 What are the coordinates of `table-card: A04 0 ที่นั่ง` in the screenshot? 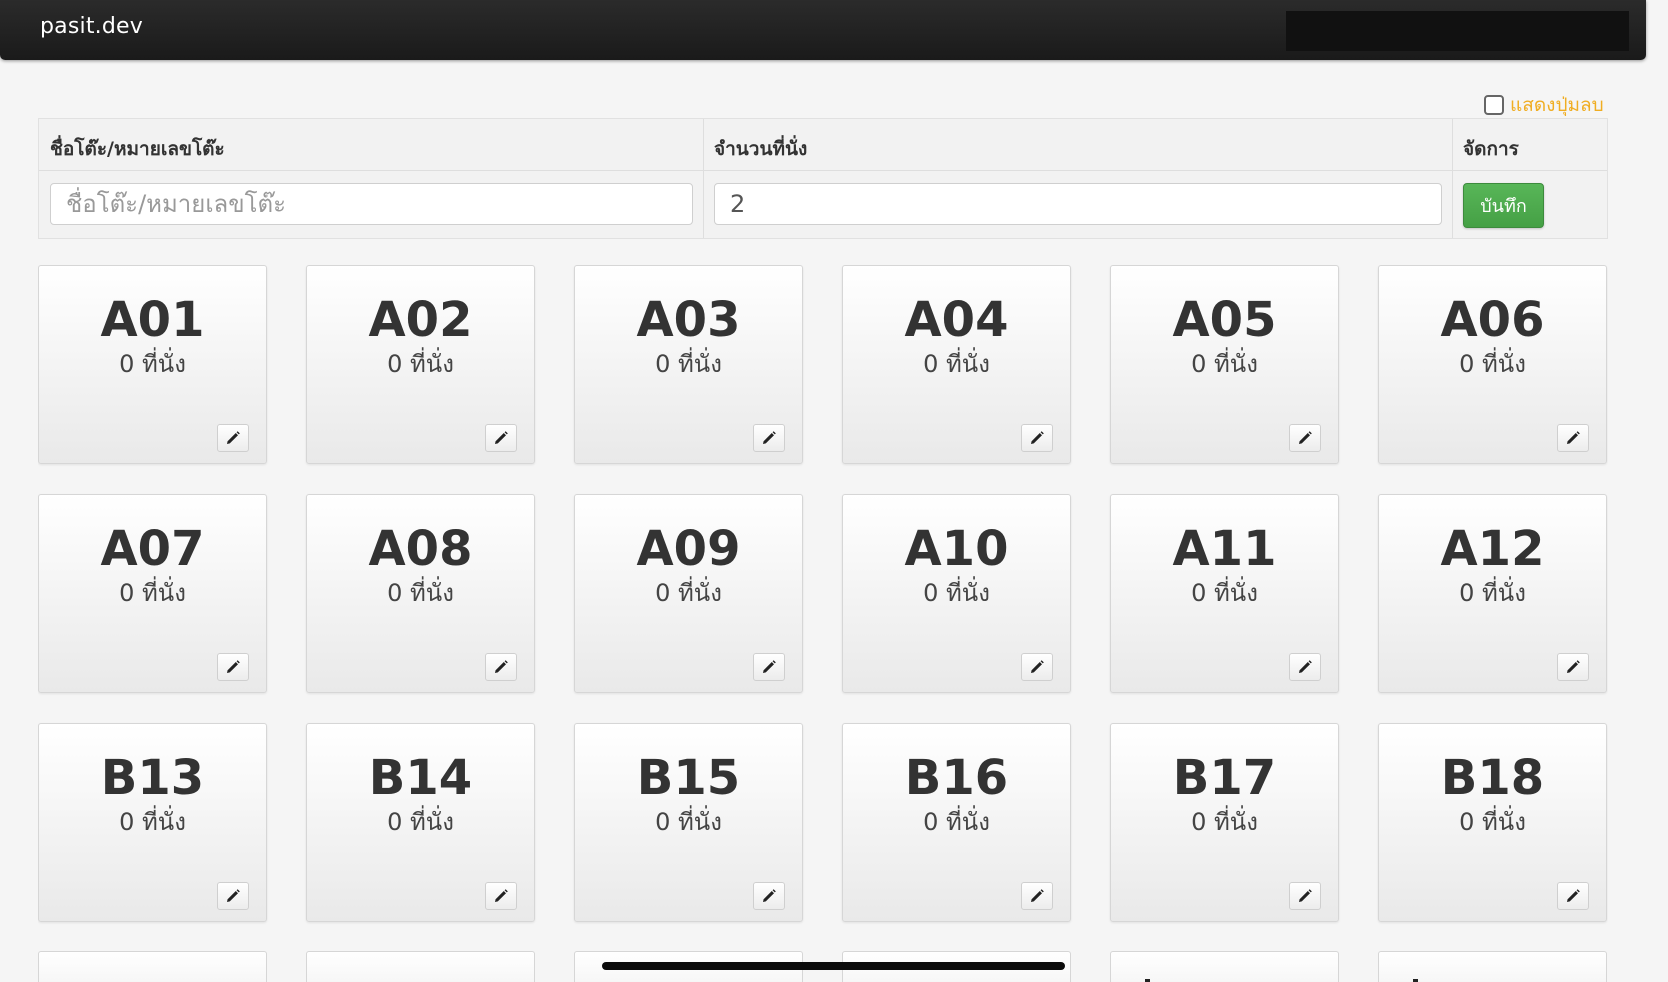 It's located at (956, 364).